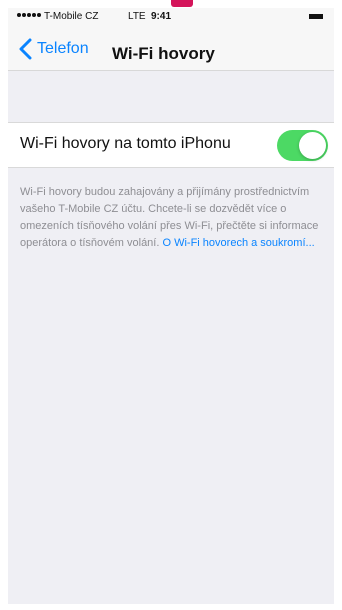 This screenshot has height=610, width=342. I want to click on wifi-calling-toggle, so click(302, 145).